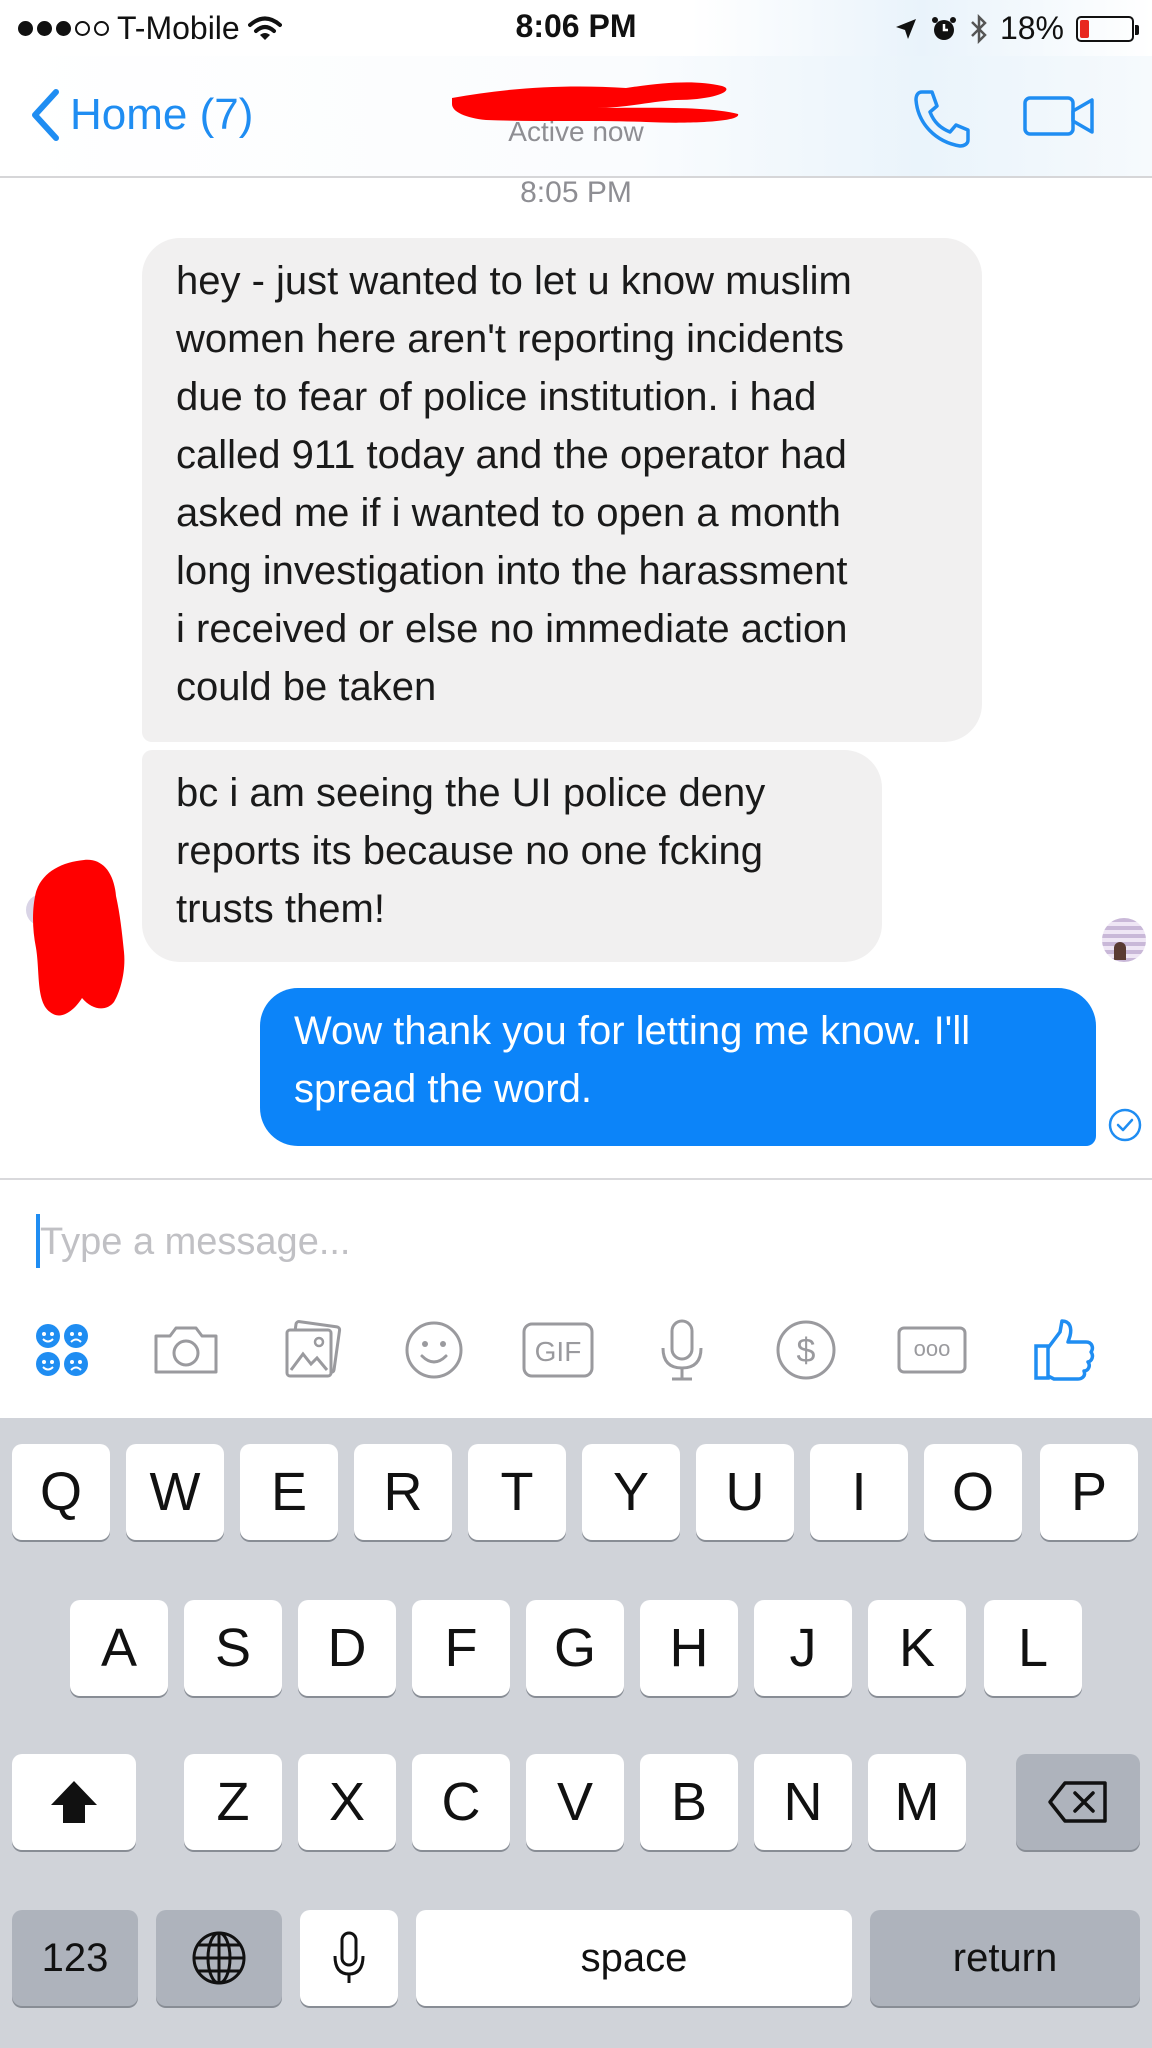 Image resolution: width=1152 pixels, height=2048 pixels. I want to click on camera-icon, so click(186, 1350).